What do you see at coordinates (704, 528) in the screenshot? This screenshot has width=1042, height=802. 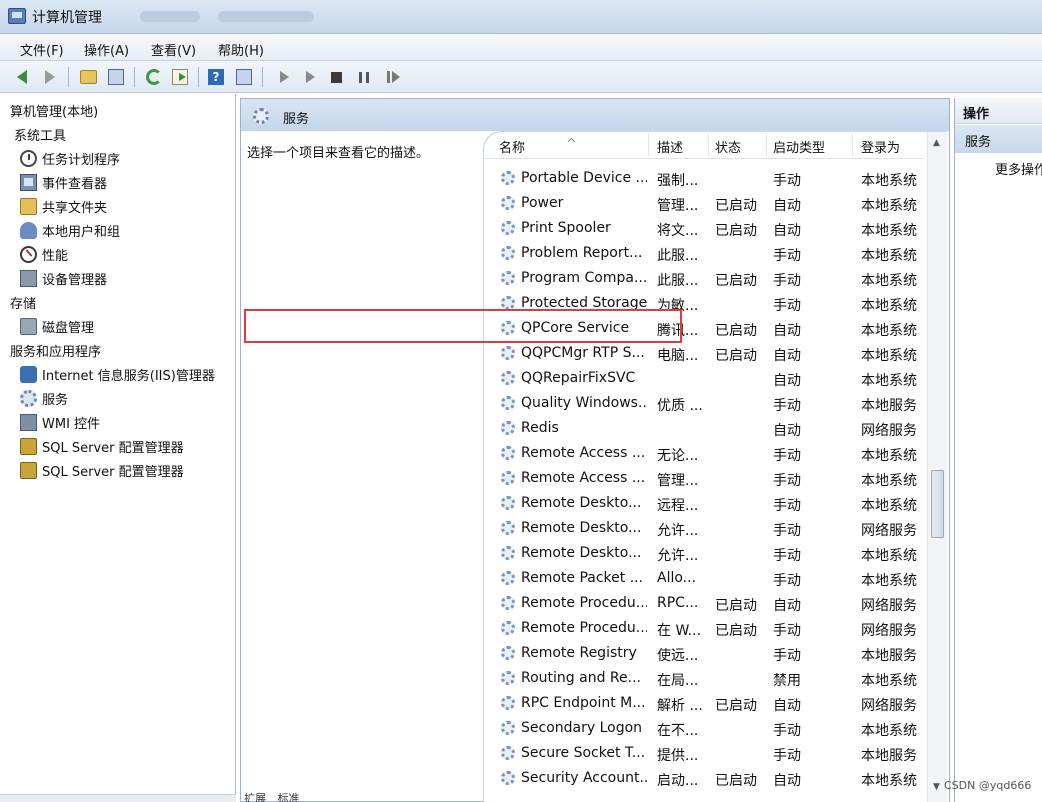 I see `service-row: Remote Deskto... 允许... 手动 网络服务` at bounding box center [704, 528].